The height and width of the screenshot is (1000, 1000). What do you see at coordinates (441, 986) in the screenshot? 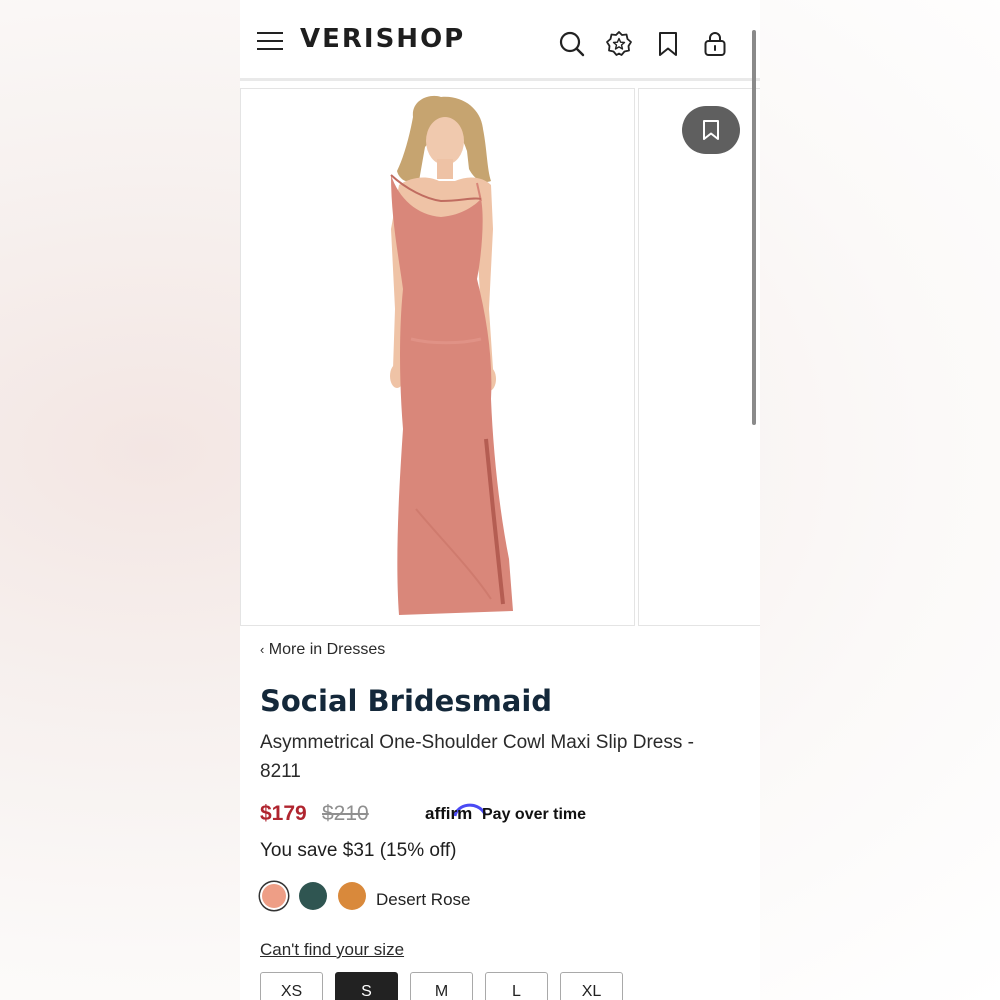
I see `size-button-m: M` at bounding box center [441, 986].